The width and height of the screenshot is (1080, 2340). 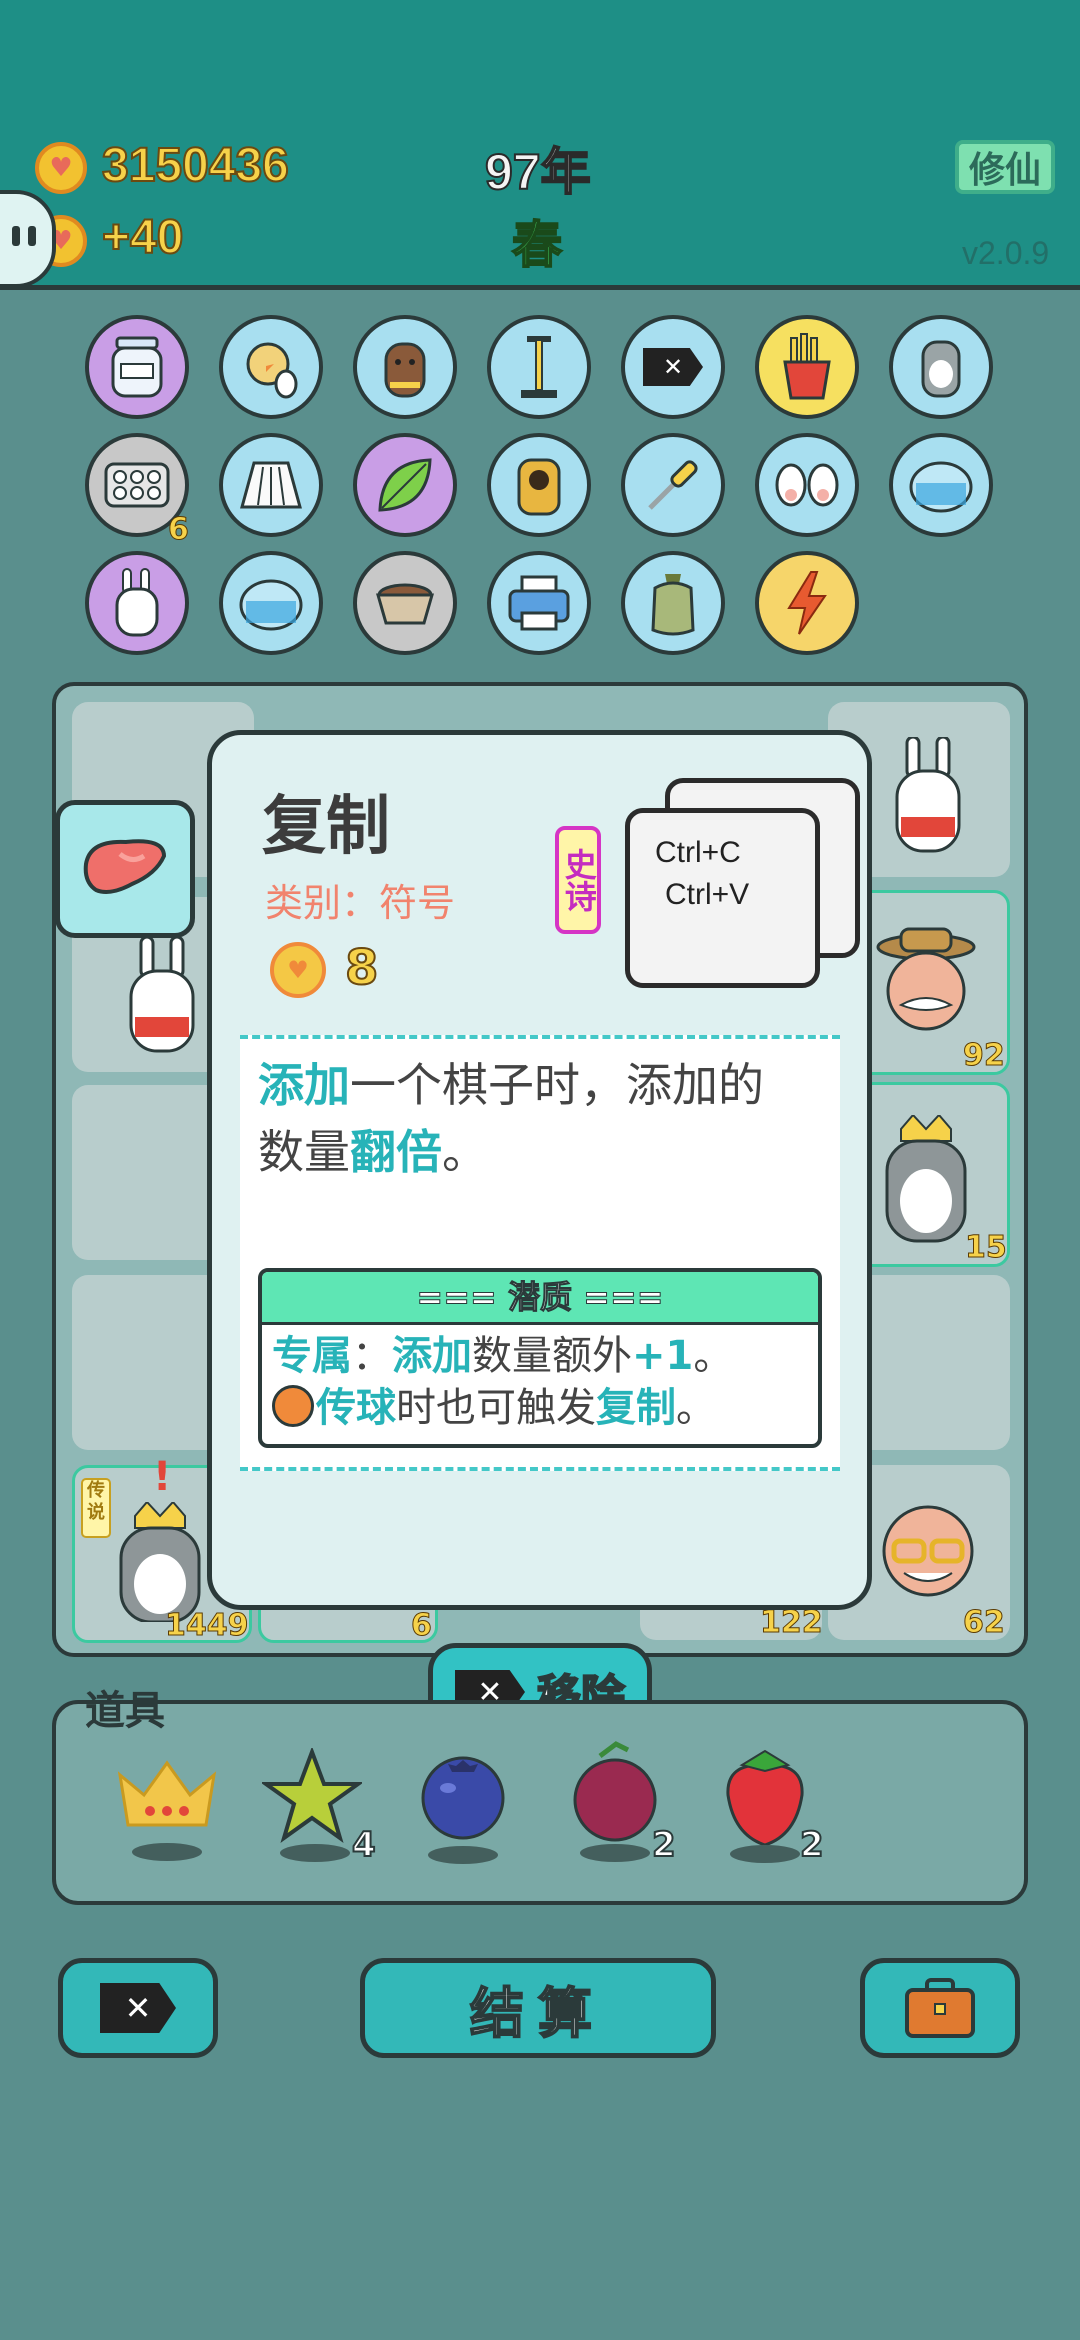 I want to click on slot-count: 62, so click(x=984, y=1623).